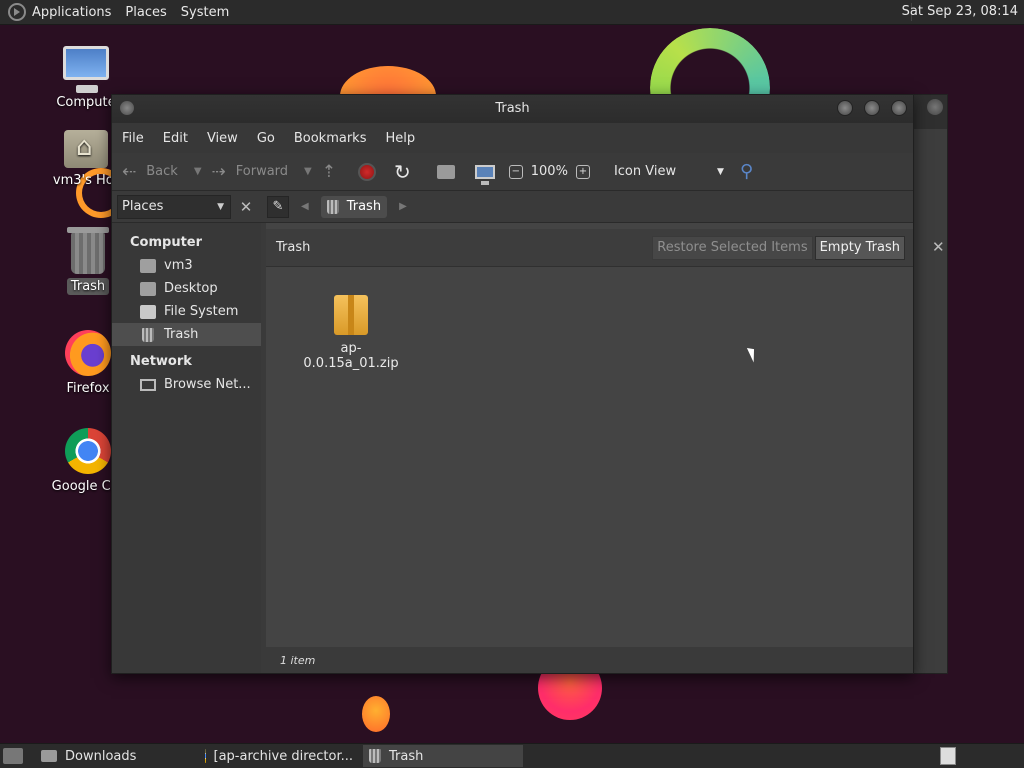 The image size is (1024, 768). What do you see at coordinates (406, 756) in the screenshot?
I see `taskbar-item-label: Trash` at bounding box center [406, 756].